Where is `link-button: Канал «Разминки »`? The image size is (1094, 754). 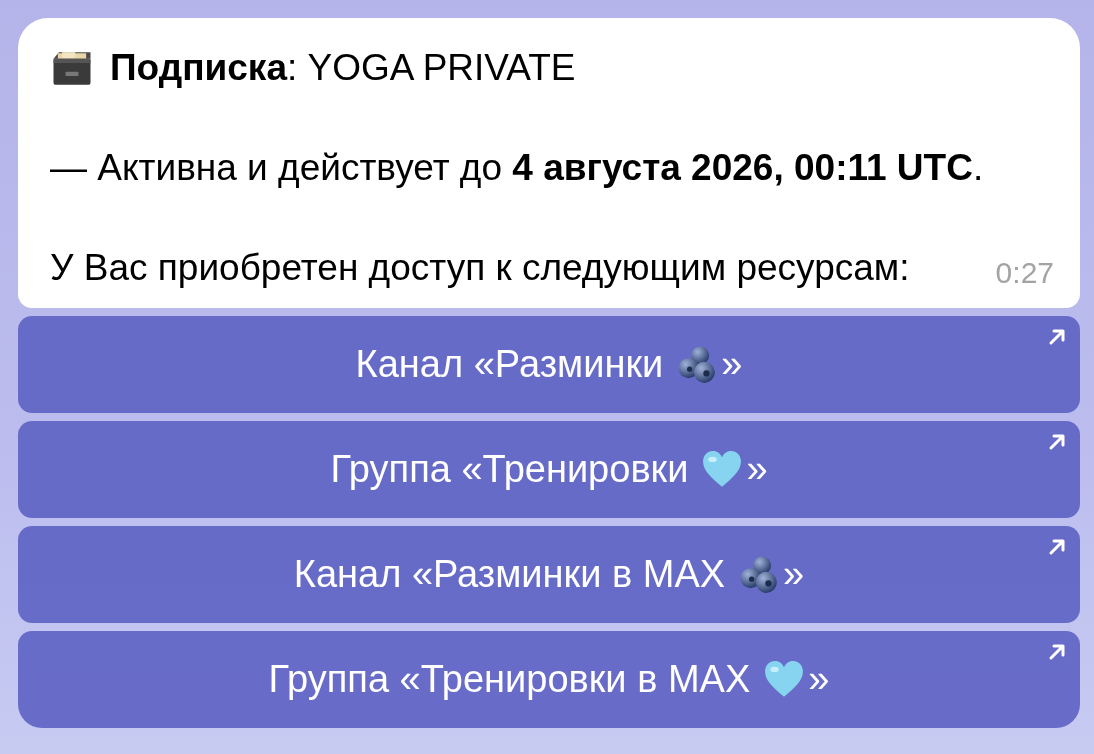 link-button: Канал «Разминки » is located at coordinates (549, 364).